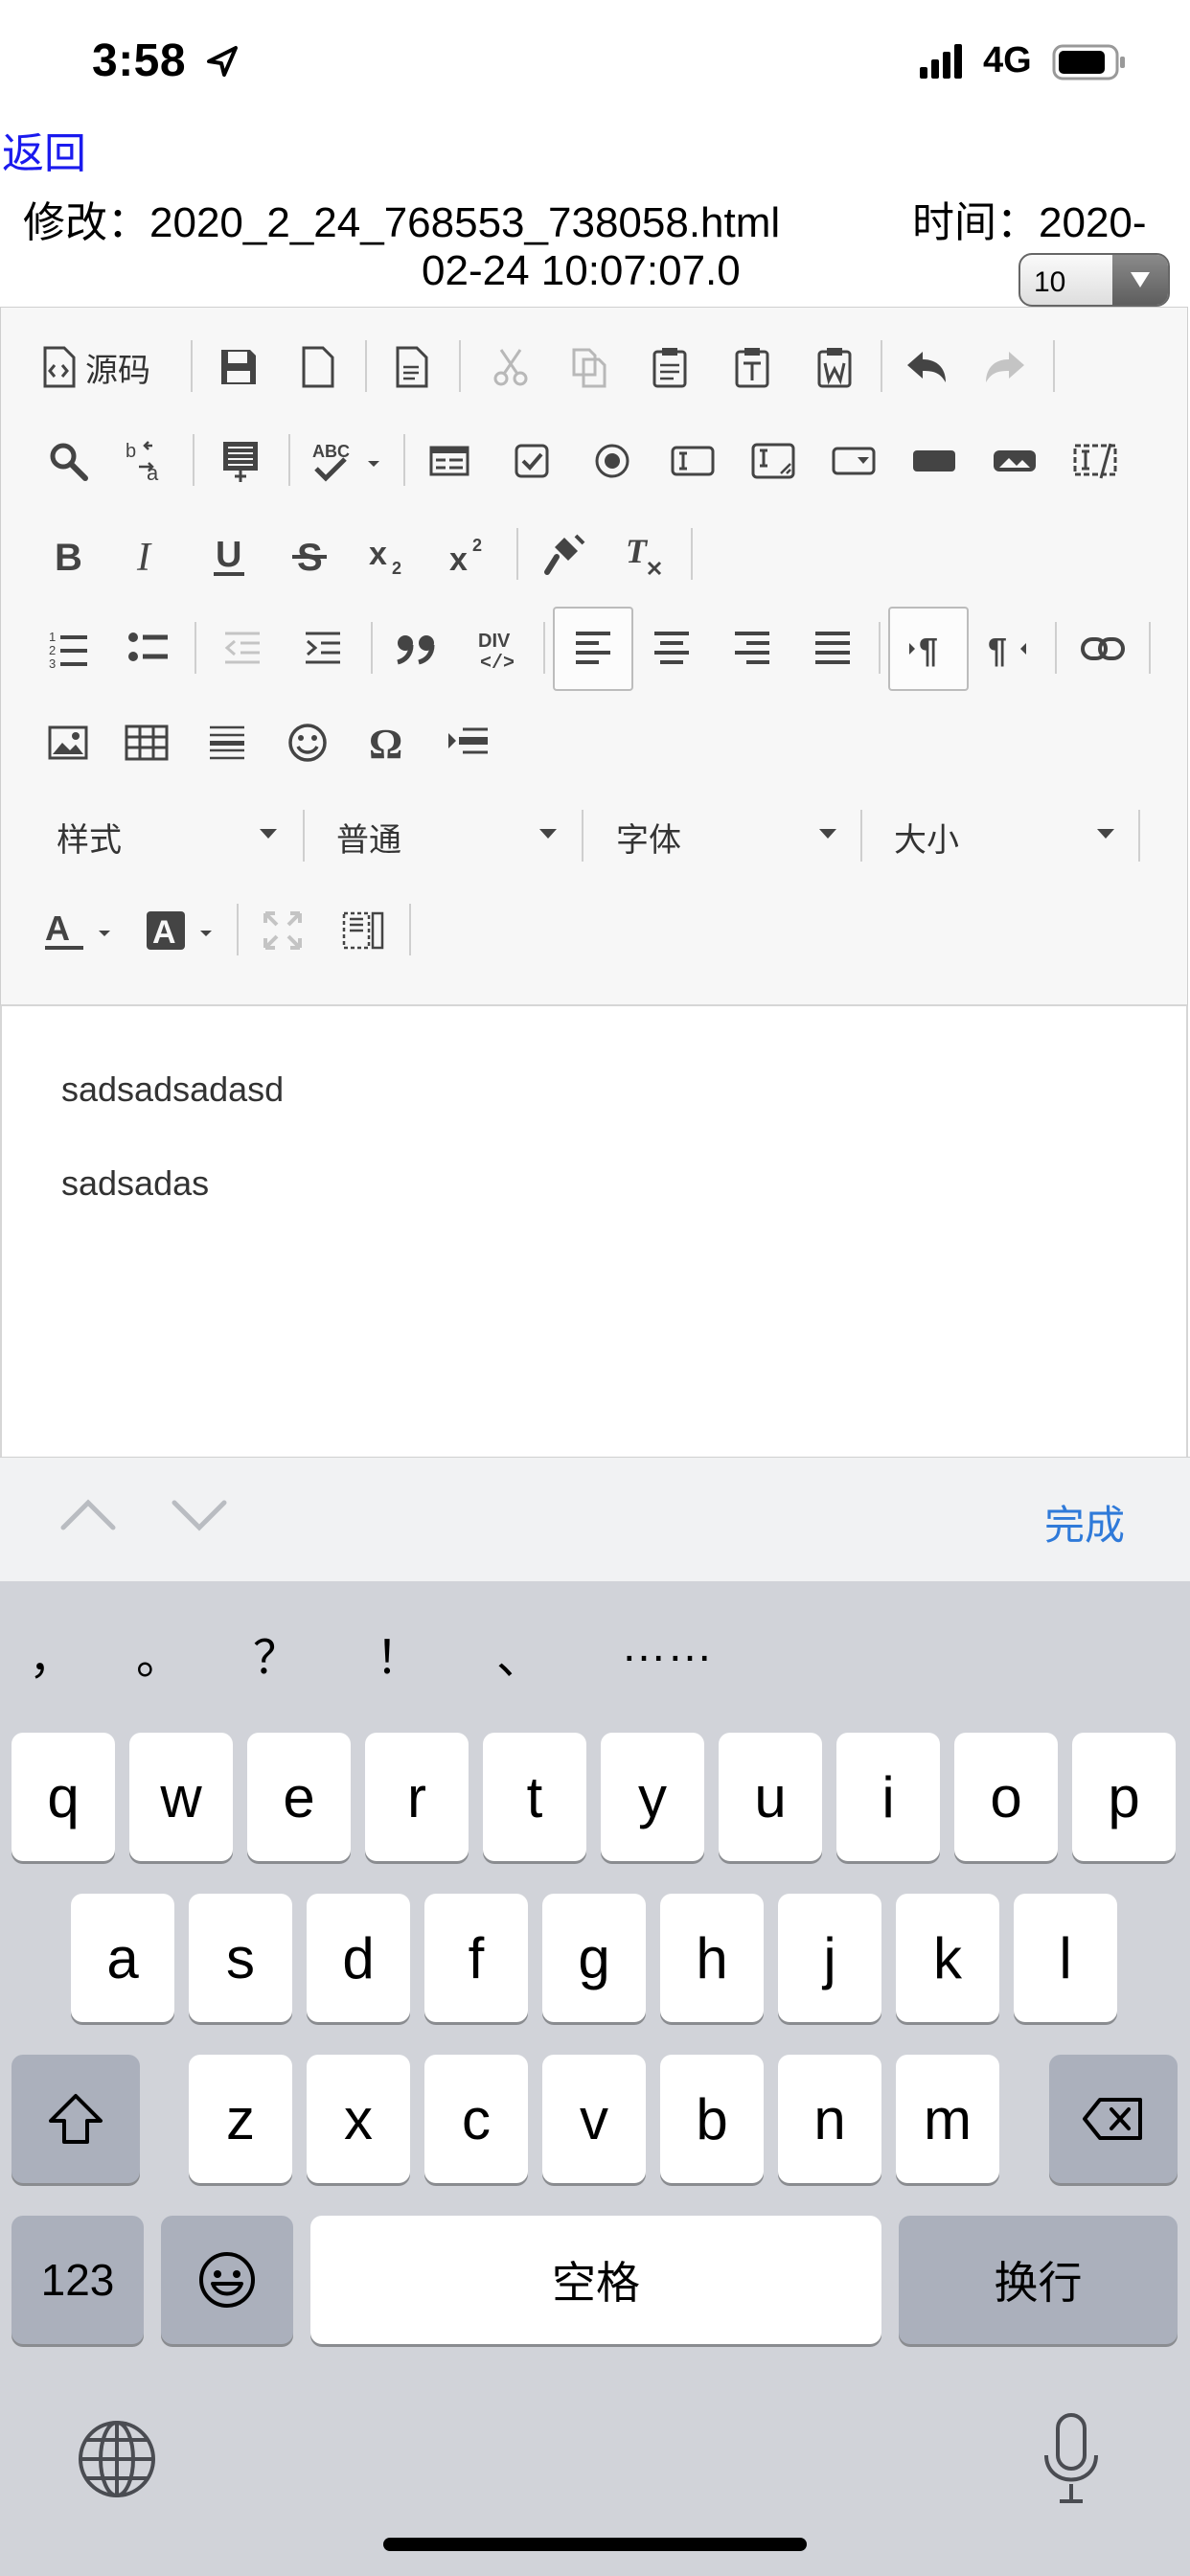 Image resolution: width=1190 pixels, height=2576 pixels. I want to click on shift-key, so click(76, 2119).